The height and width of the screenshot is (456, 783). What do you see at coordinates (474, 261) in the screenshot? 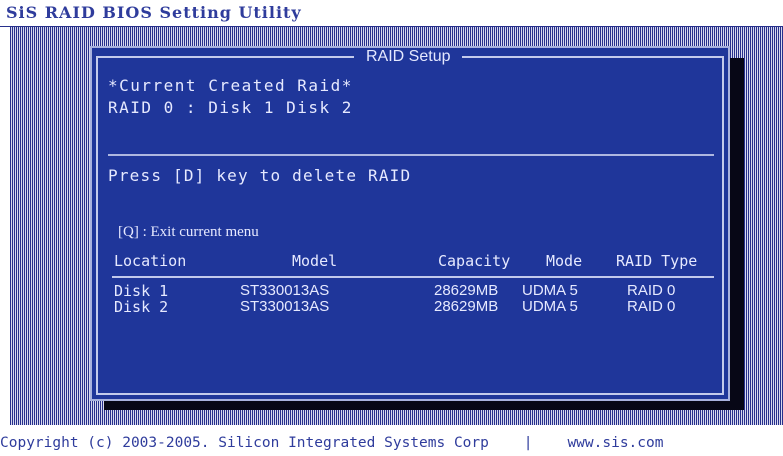
I see `column-header-capacity: Capacity` at bounding box center [474, 261].